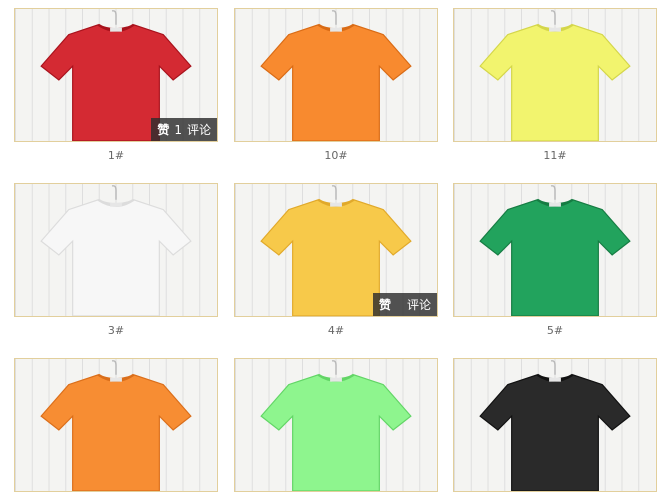  Describe the element at coordinates (404, 304) in the screenshot. I see `like-comment-overlay: 赞评论` at that location.